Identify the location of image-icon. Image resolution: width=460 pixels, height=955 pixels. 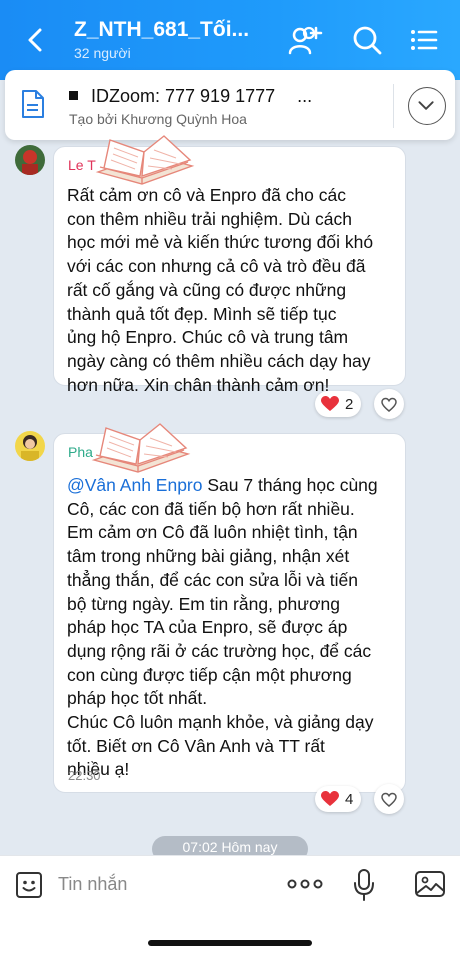
(430, 884).